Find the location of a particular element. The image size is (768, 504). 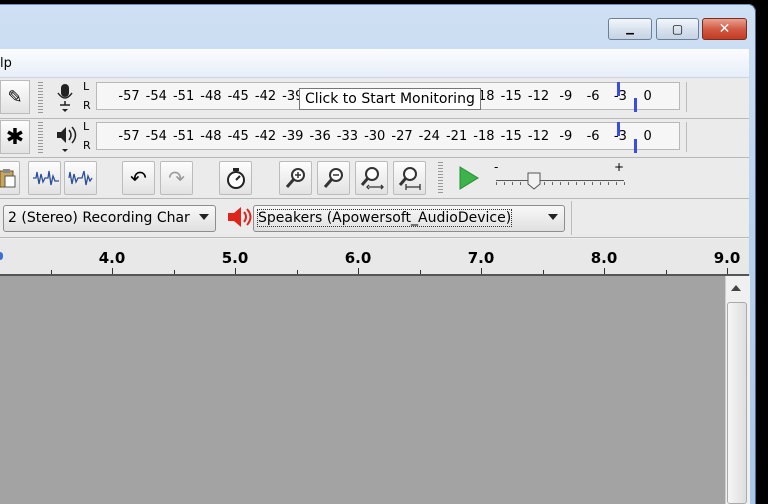

rec-meter-tick-label: -12 is located at coordinates (538, 96).